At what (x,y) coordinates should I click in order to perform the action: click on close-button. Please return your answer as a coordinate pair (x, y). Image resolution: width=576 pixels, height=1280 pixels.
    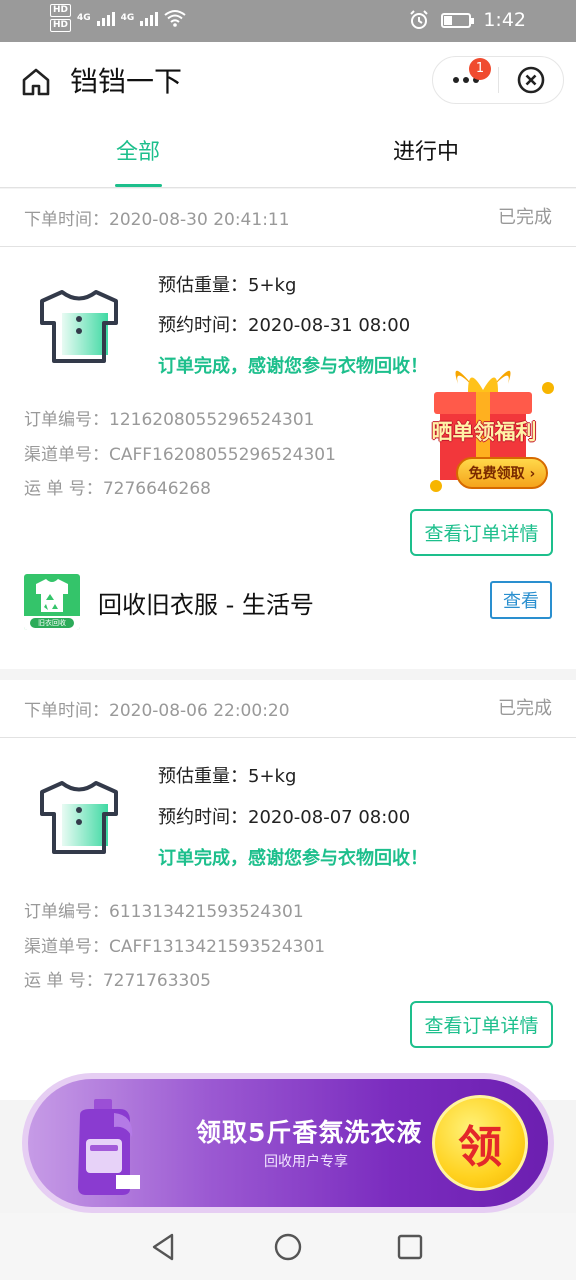
    Looking at the image, I should click on (531, 80).